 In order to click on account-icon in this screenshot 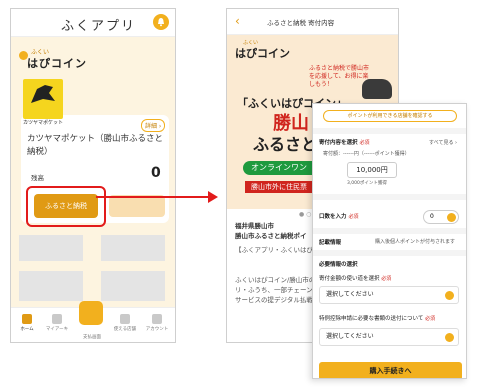, I will do `click(157, 319)`.